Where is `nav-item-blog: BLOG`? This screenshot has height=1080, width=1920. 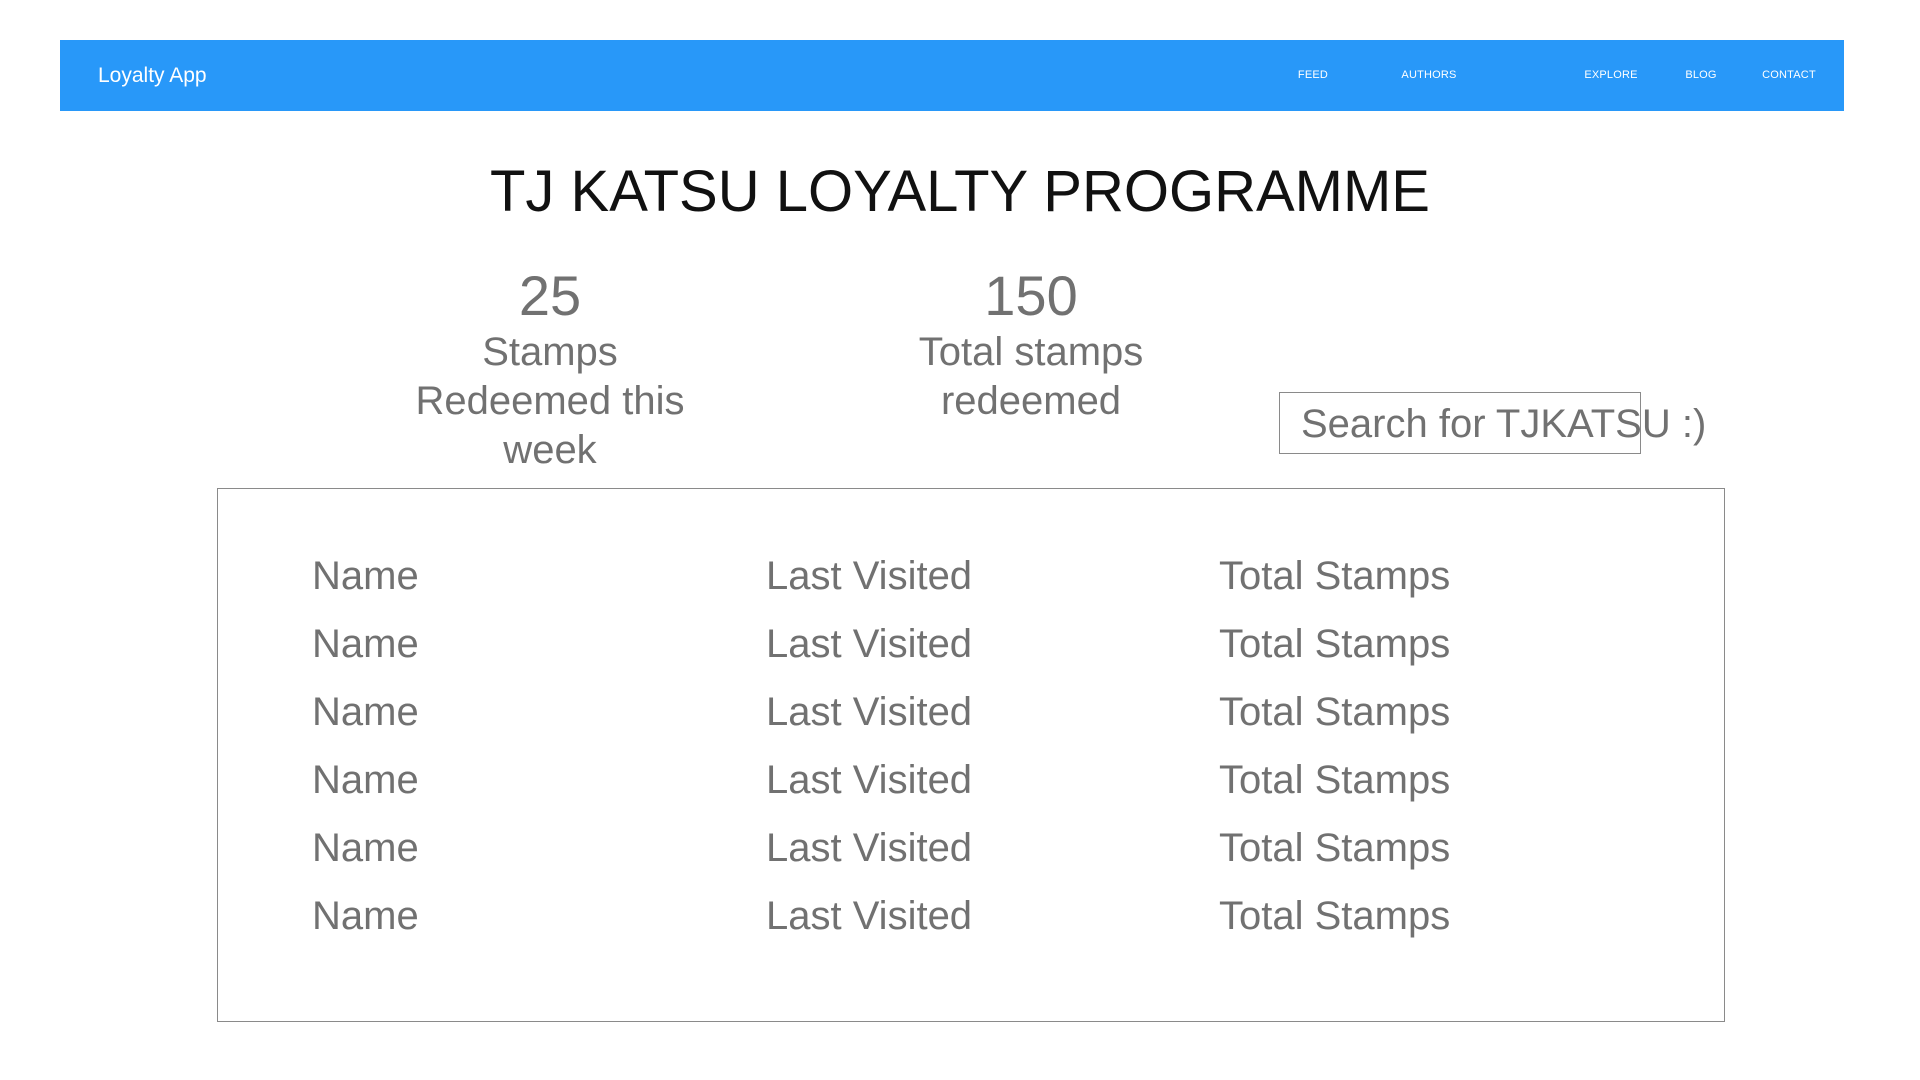 nav-item-blog: BLOG is located at coordinates (1700, 75).